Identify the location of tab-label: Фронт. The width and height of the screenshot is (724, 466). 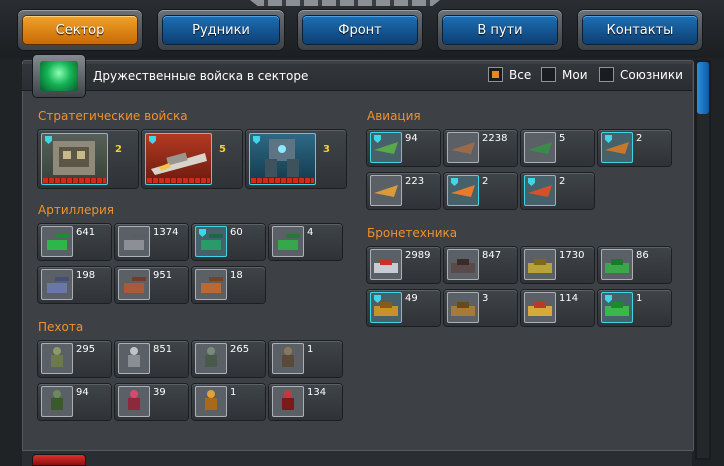
(360, 30).